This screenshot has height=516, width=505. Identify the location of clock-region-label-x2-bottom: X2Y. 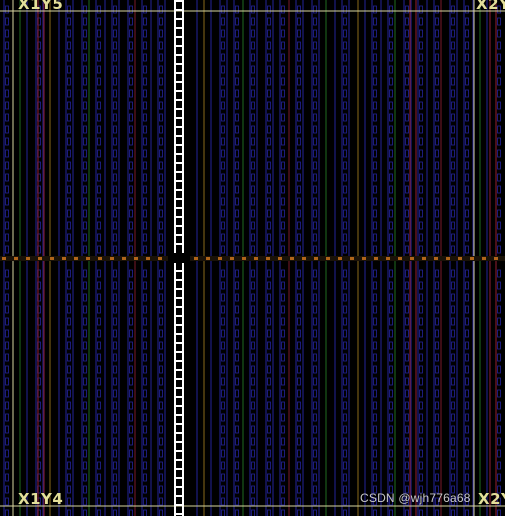
(491, 499).